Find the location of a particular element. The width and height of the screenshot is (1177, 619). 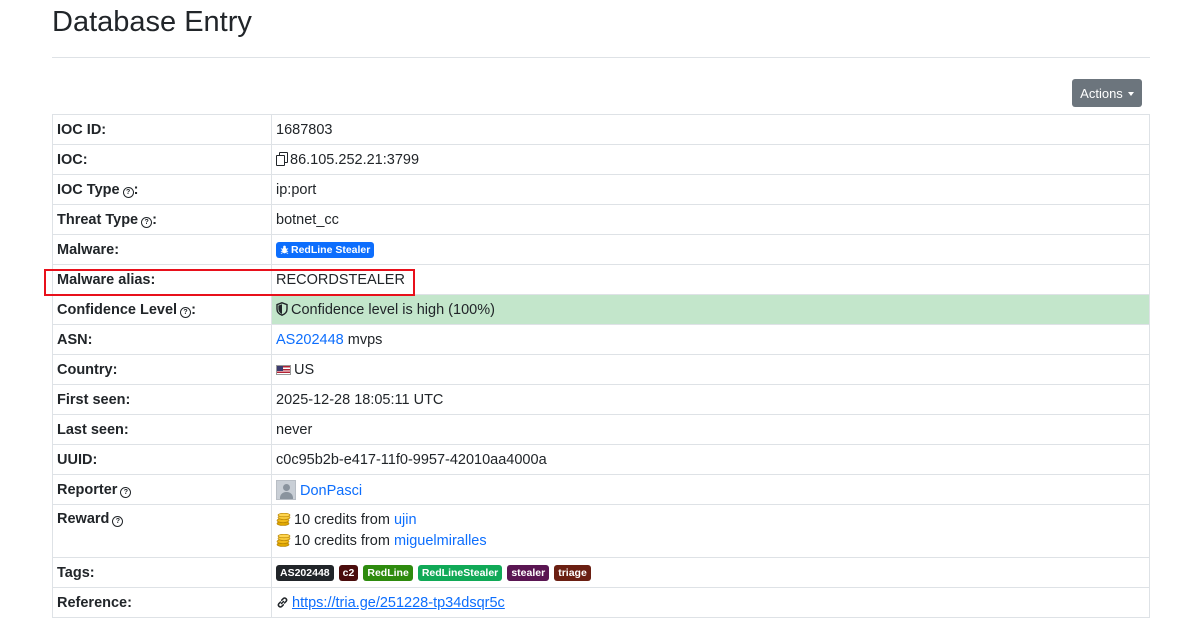

confidence-label-cell: Confidence Level?: is located at coordinates (162, 309).